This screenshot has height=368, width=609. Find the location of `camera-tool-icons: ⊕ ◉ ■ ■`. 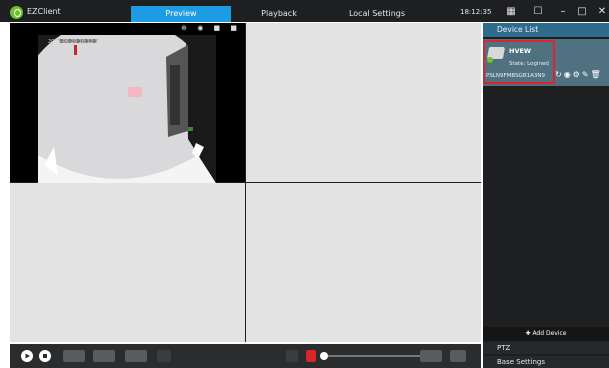

camera-tool-icons: ⊕ ◉ ■ ■ is located at coordinates (211, 28).